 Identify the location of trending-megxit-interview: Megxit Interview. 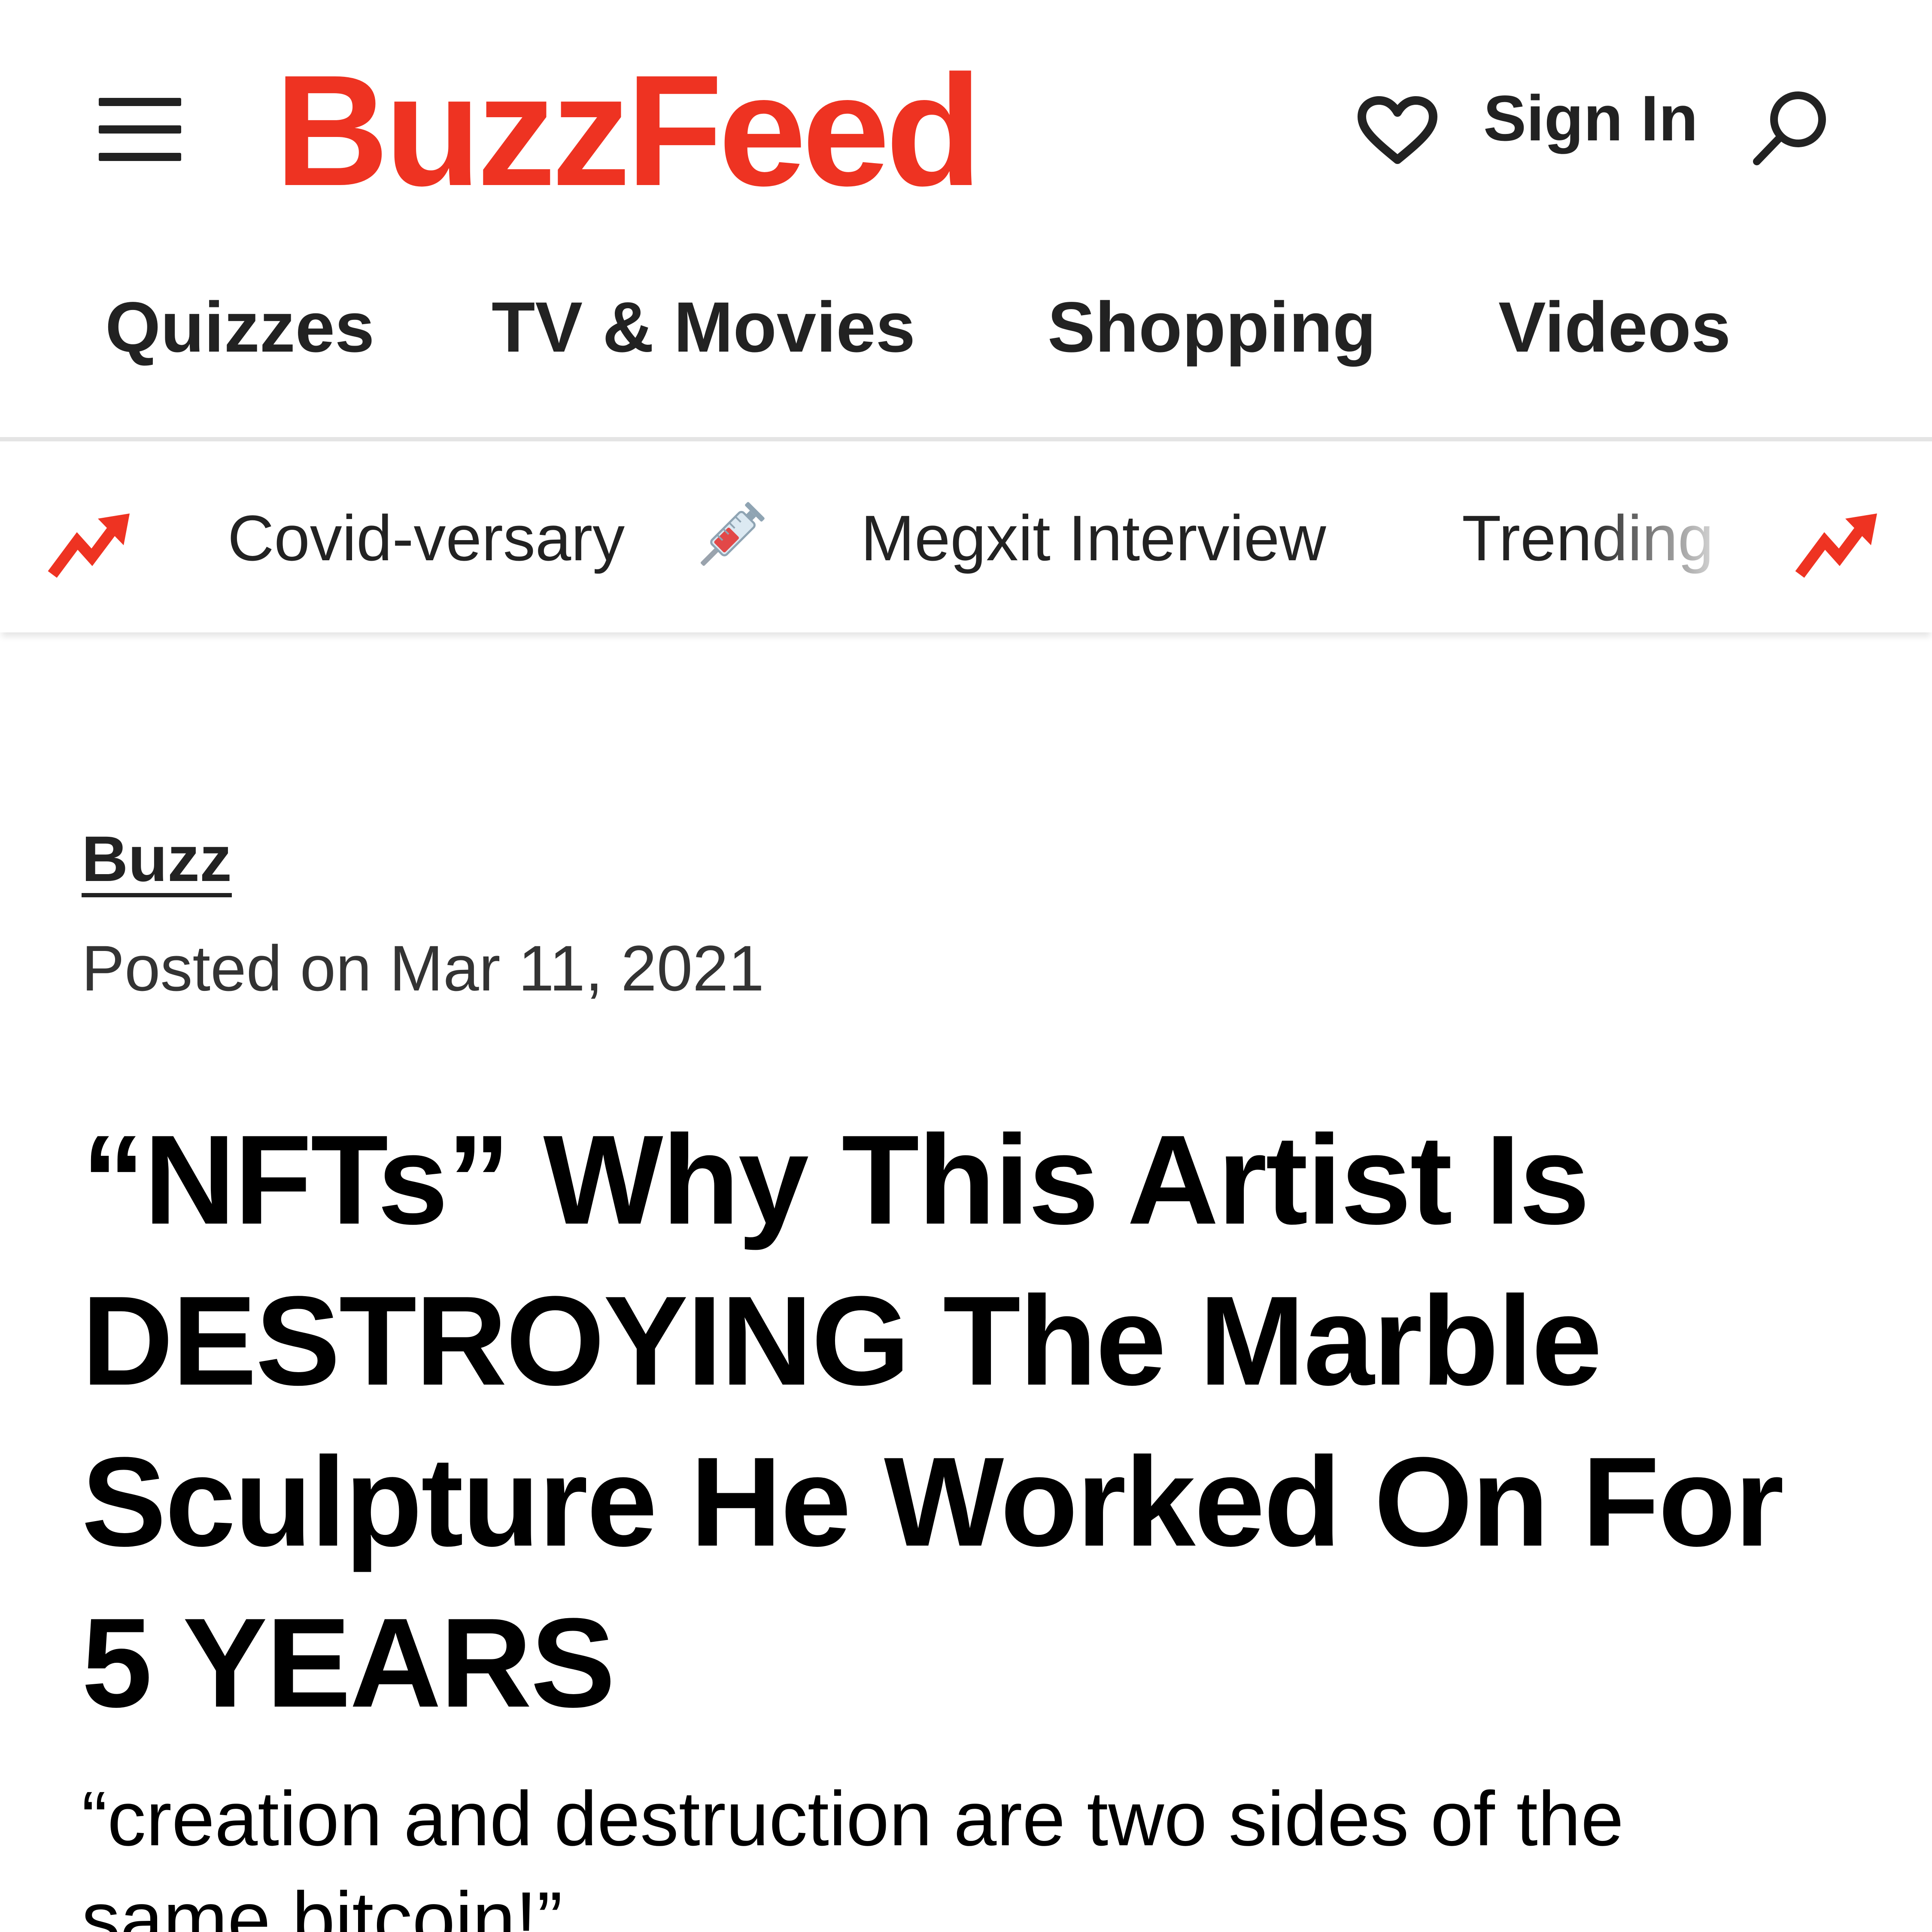
(1093, 538).